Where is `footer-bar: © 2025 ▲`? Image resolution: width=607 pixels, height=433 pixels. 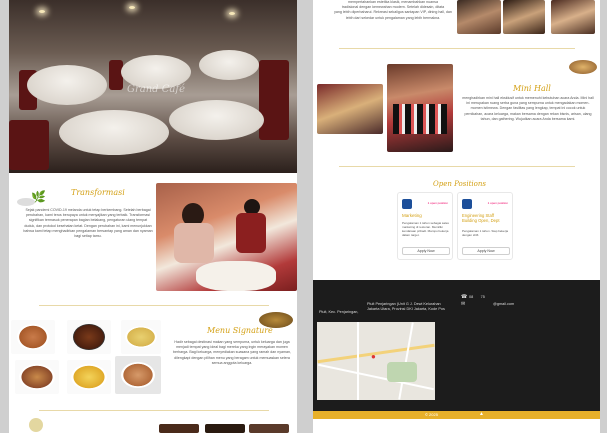 footer-bar: © 2025 ▲ is located at coordinates (456, 415).